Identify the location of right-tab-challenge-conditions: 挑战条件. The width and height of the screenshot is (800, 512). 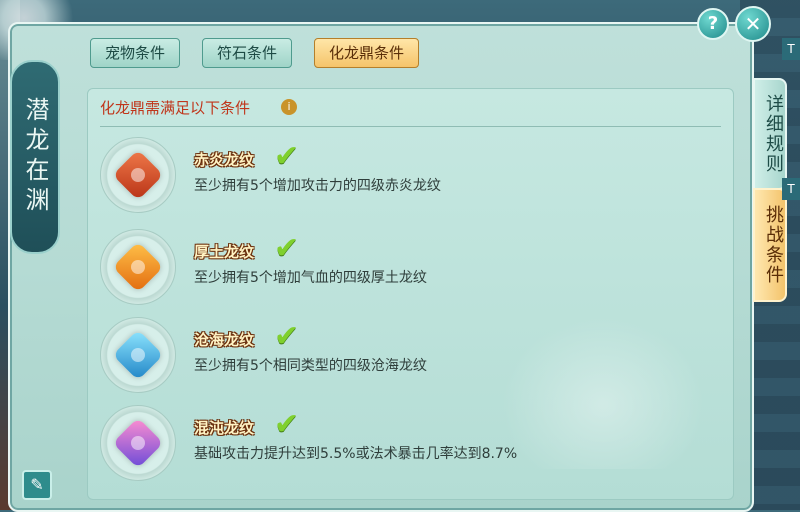
(770, 245).